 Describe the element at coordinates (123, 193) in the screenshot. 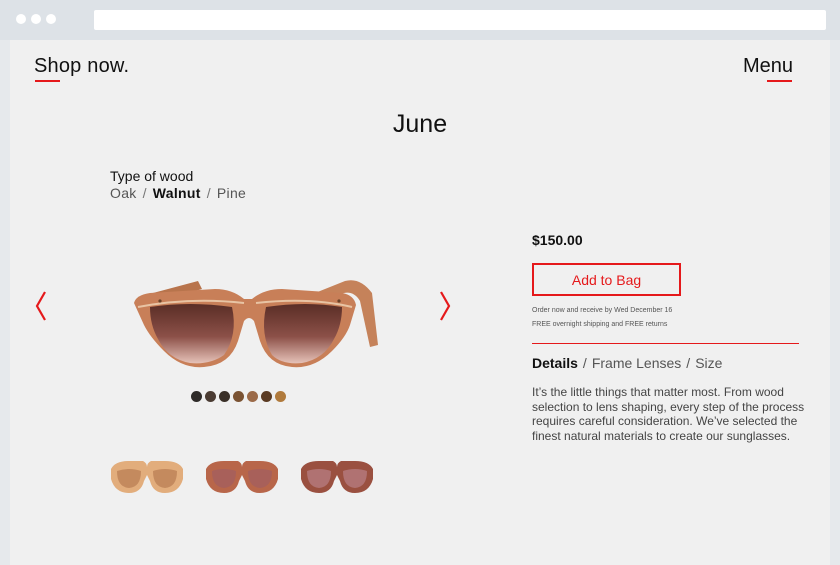

I see `wood-option-oak: Oak` at that location.